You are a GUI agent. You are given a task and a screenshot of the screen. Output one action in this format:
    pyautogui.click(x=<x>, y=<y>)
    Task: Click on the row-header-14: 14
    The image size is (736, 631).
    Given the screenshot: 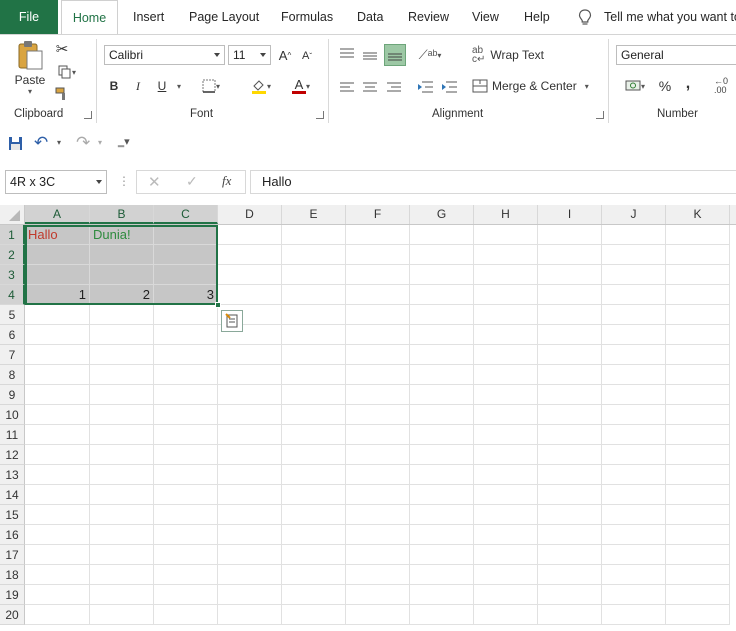 What is the action you would take?
    pyautogui.click(x=12, y=495)
    